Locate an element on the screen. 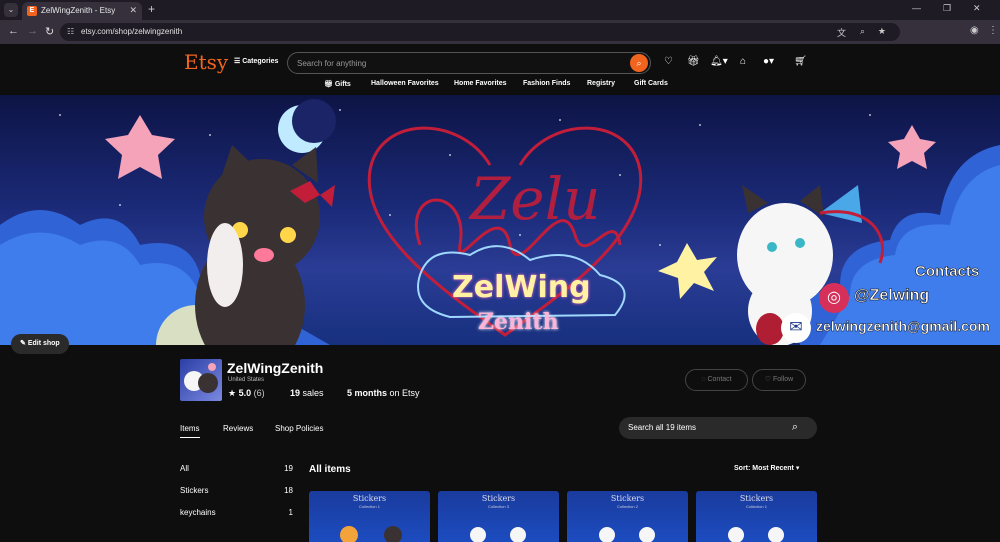 The width and height of the screenshot is (1000, 542). email-address: zelwingzenith@gmail.com is located at coordinates (903, 326).